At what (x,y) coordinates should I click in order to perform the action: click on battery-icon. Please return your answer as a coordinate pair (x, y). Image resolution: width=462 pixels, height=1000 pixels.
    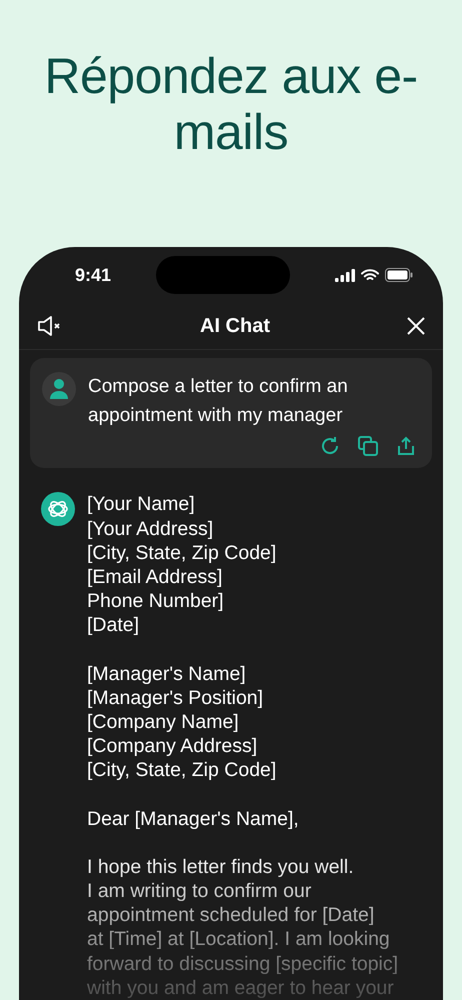
    Looking at the image, I should click on (399, 275).